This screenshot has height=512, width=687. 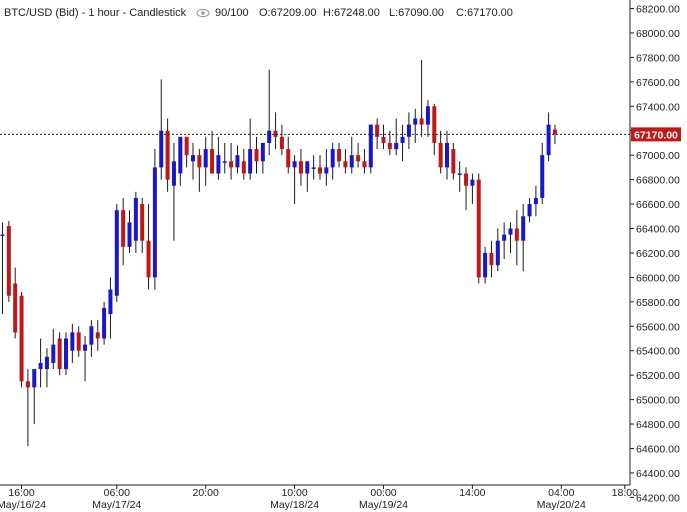 What do you see at coordinates (658, 58) in the screenshot?
I see `y-tick-label: 67800.00` at bounding box center [658, 58].